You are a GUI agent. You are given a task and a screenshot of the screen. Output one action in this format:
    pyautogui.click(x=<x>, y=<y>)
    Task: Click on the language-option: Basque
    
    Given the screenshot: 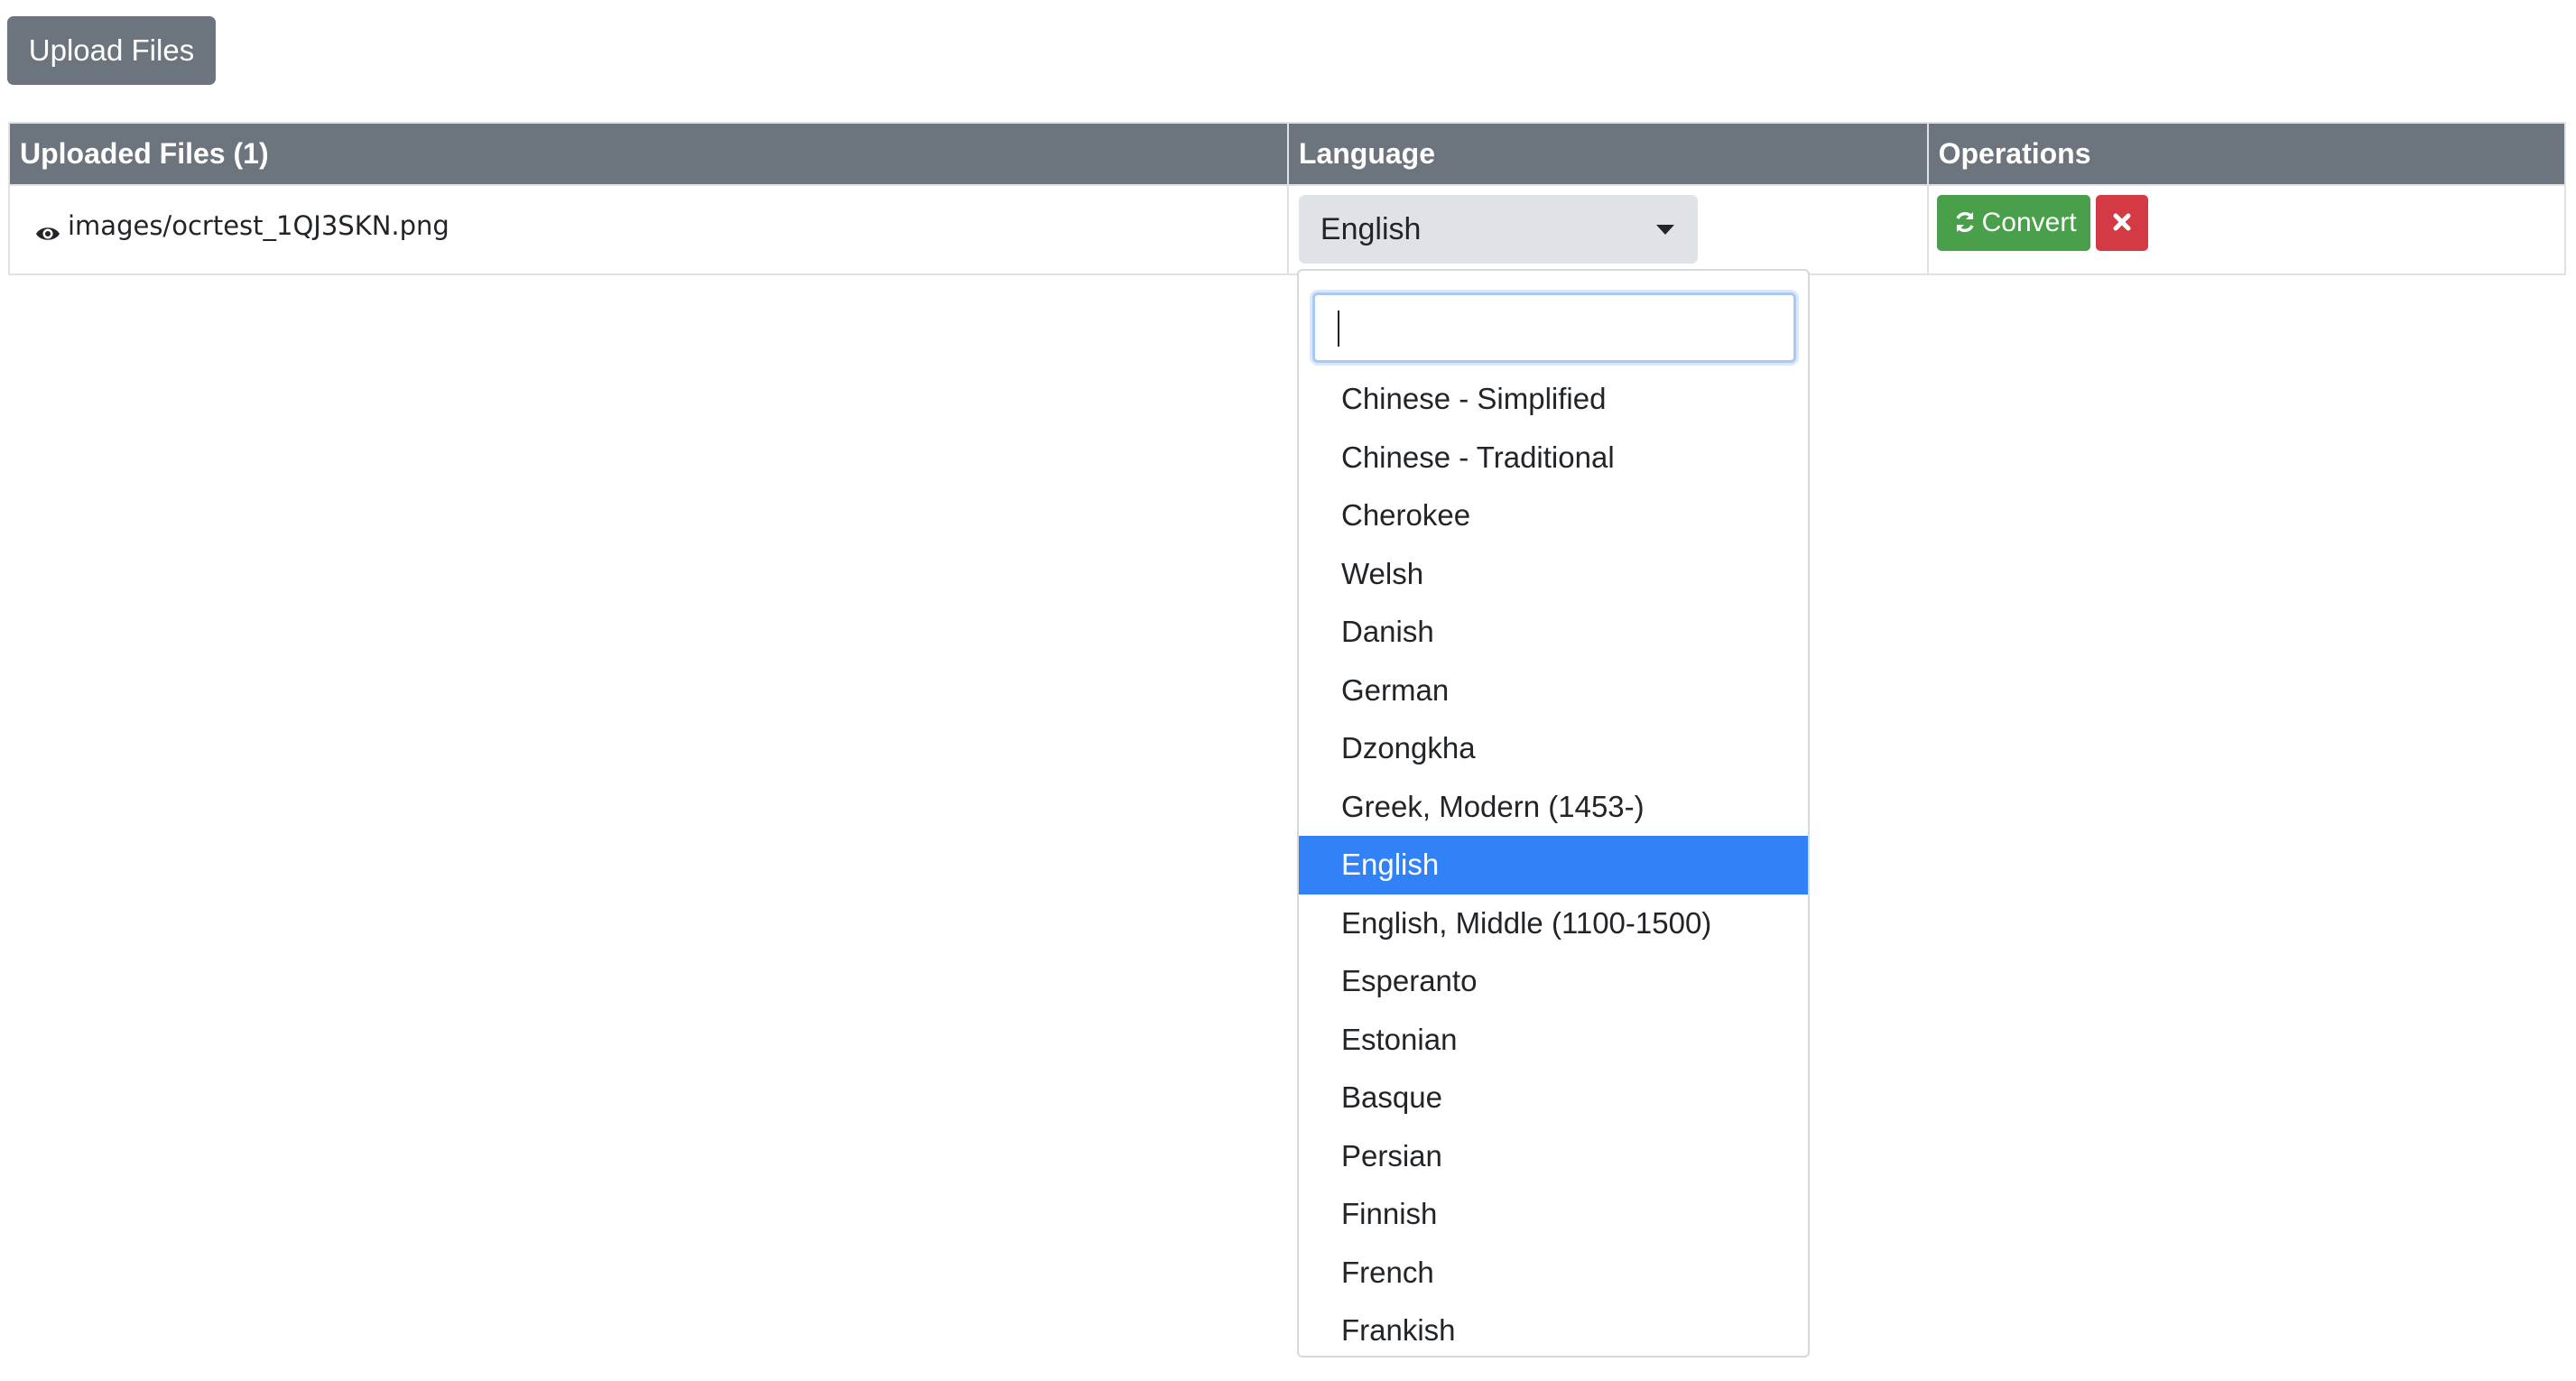 What is the action you would take?
    pyautogui.click(x=1553, y=1098)
    